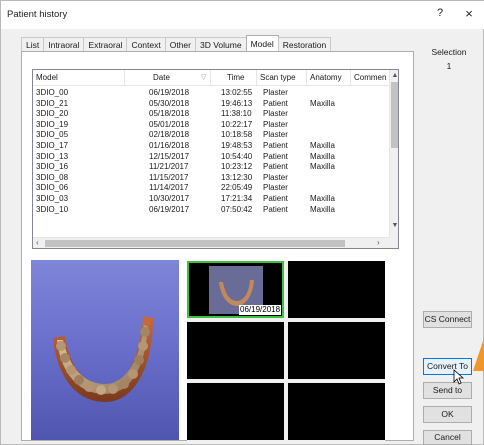 The width and height of the screenshot is (484, 445). What do you see at coordinates (169, 145) in the screenshot?
I see `table-cell: 01/16/2018` at bounding box center [169, 145].